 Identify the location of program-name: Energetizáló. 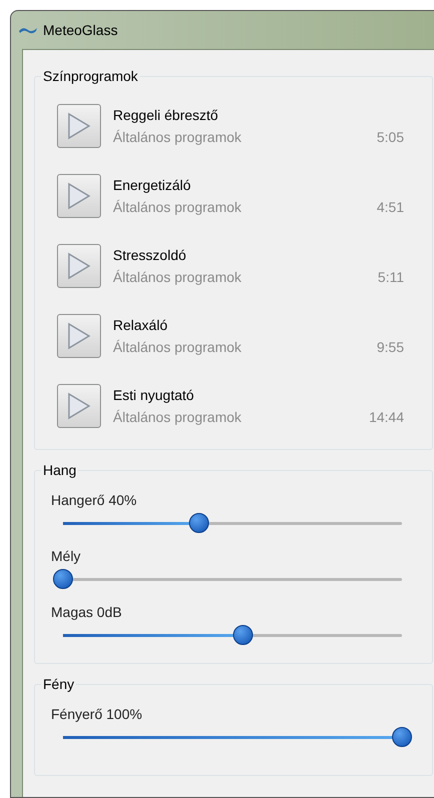
(152, 185).